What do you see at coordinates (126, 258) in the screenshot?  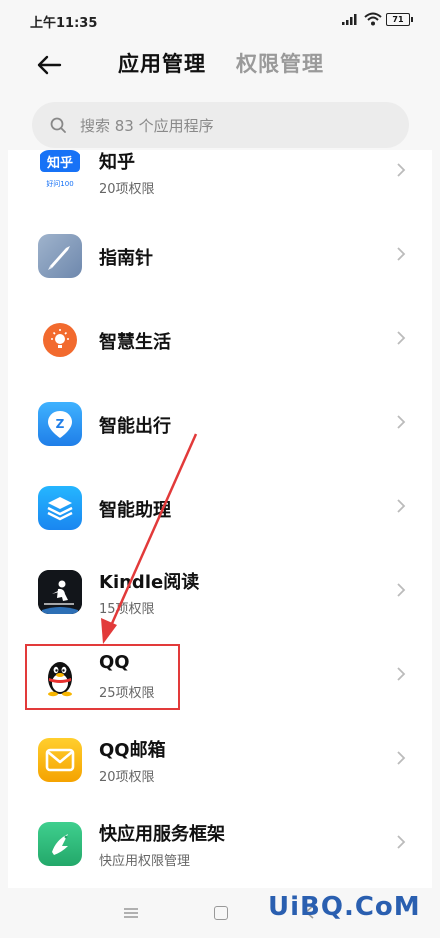 I see `app-name: 指南针` at bounding box center [126, 258].